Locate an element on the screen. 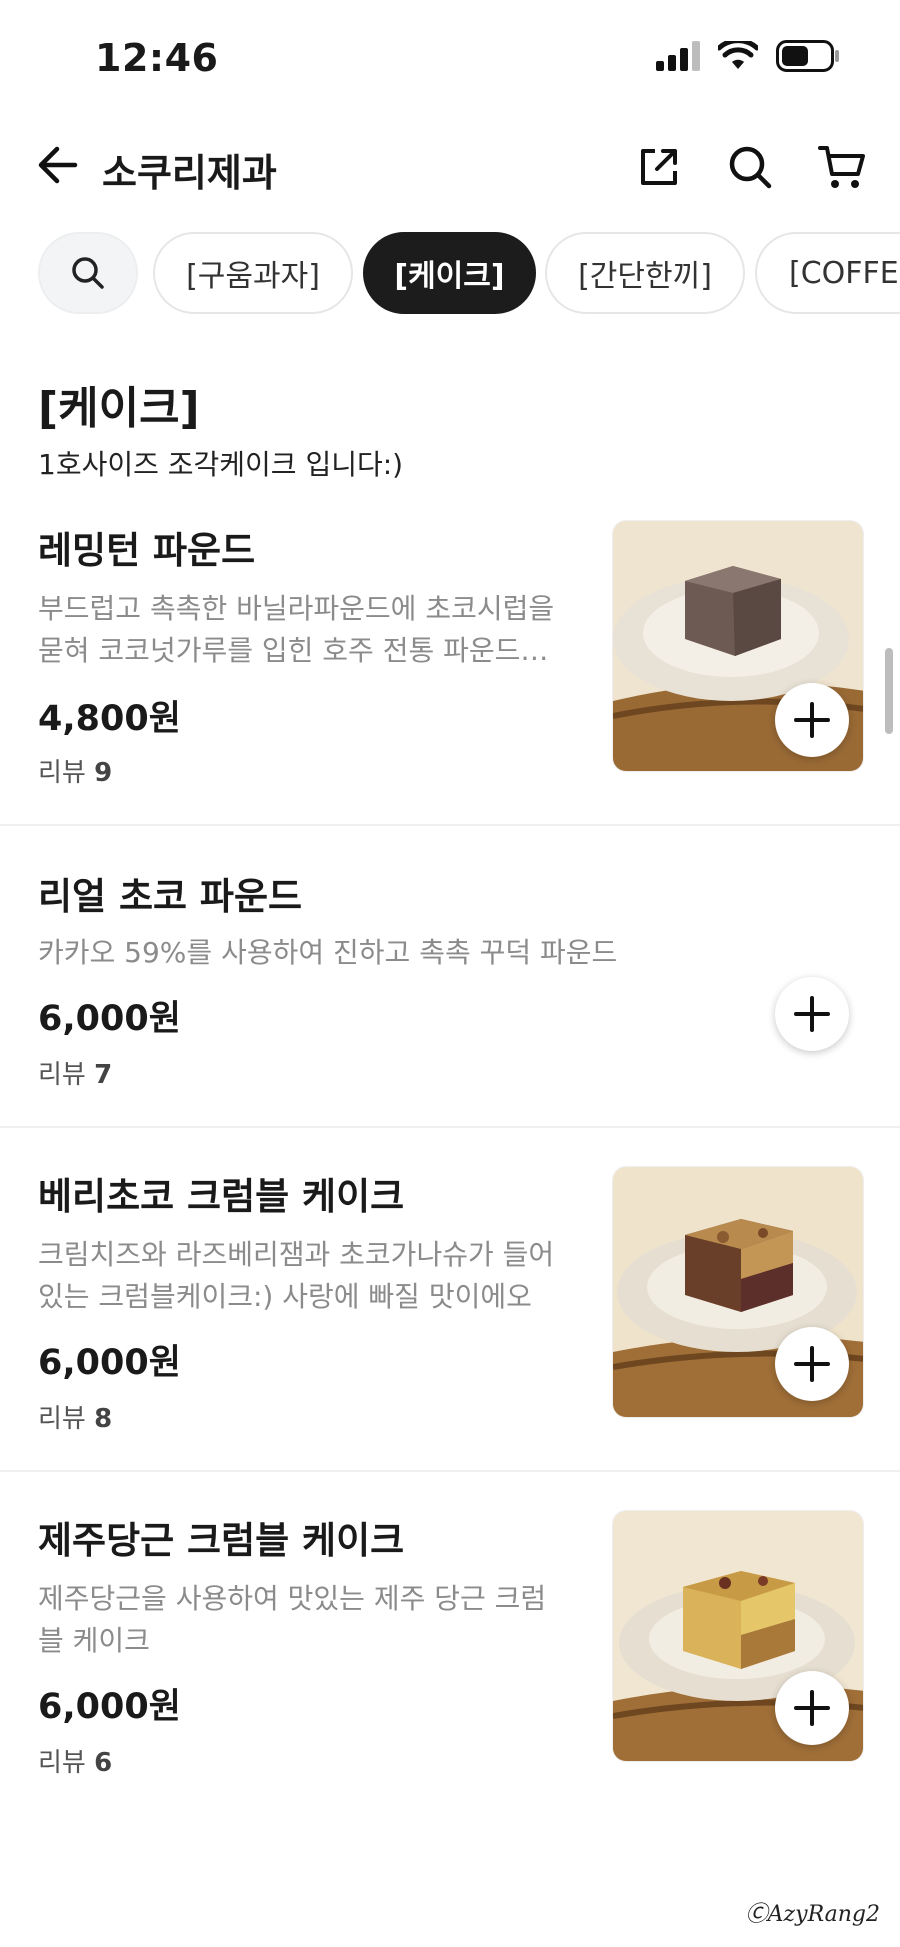 The image size is (900, 1947). status-icons is located at coordinates (748, 57).